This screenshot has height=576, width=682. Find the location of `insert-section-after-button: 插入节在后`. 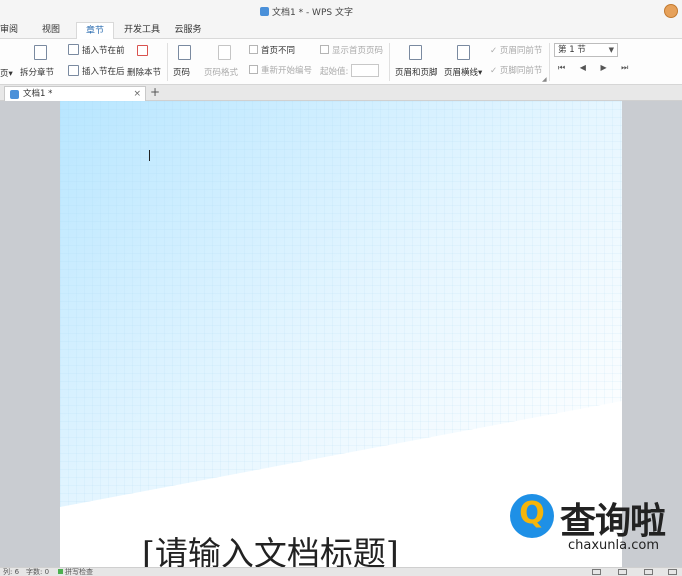

insert-section-after-button: 插入节在后 is located at coordinates (96, 71).